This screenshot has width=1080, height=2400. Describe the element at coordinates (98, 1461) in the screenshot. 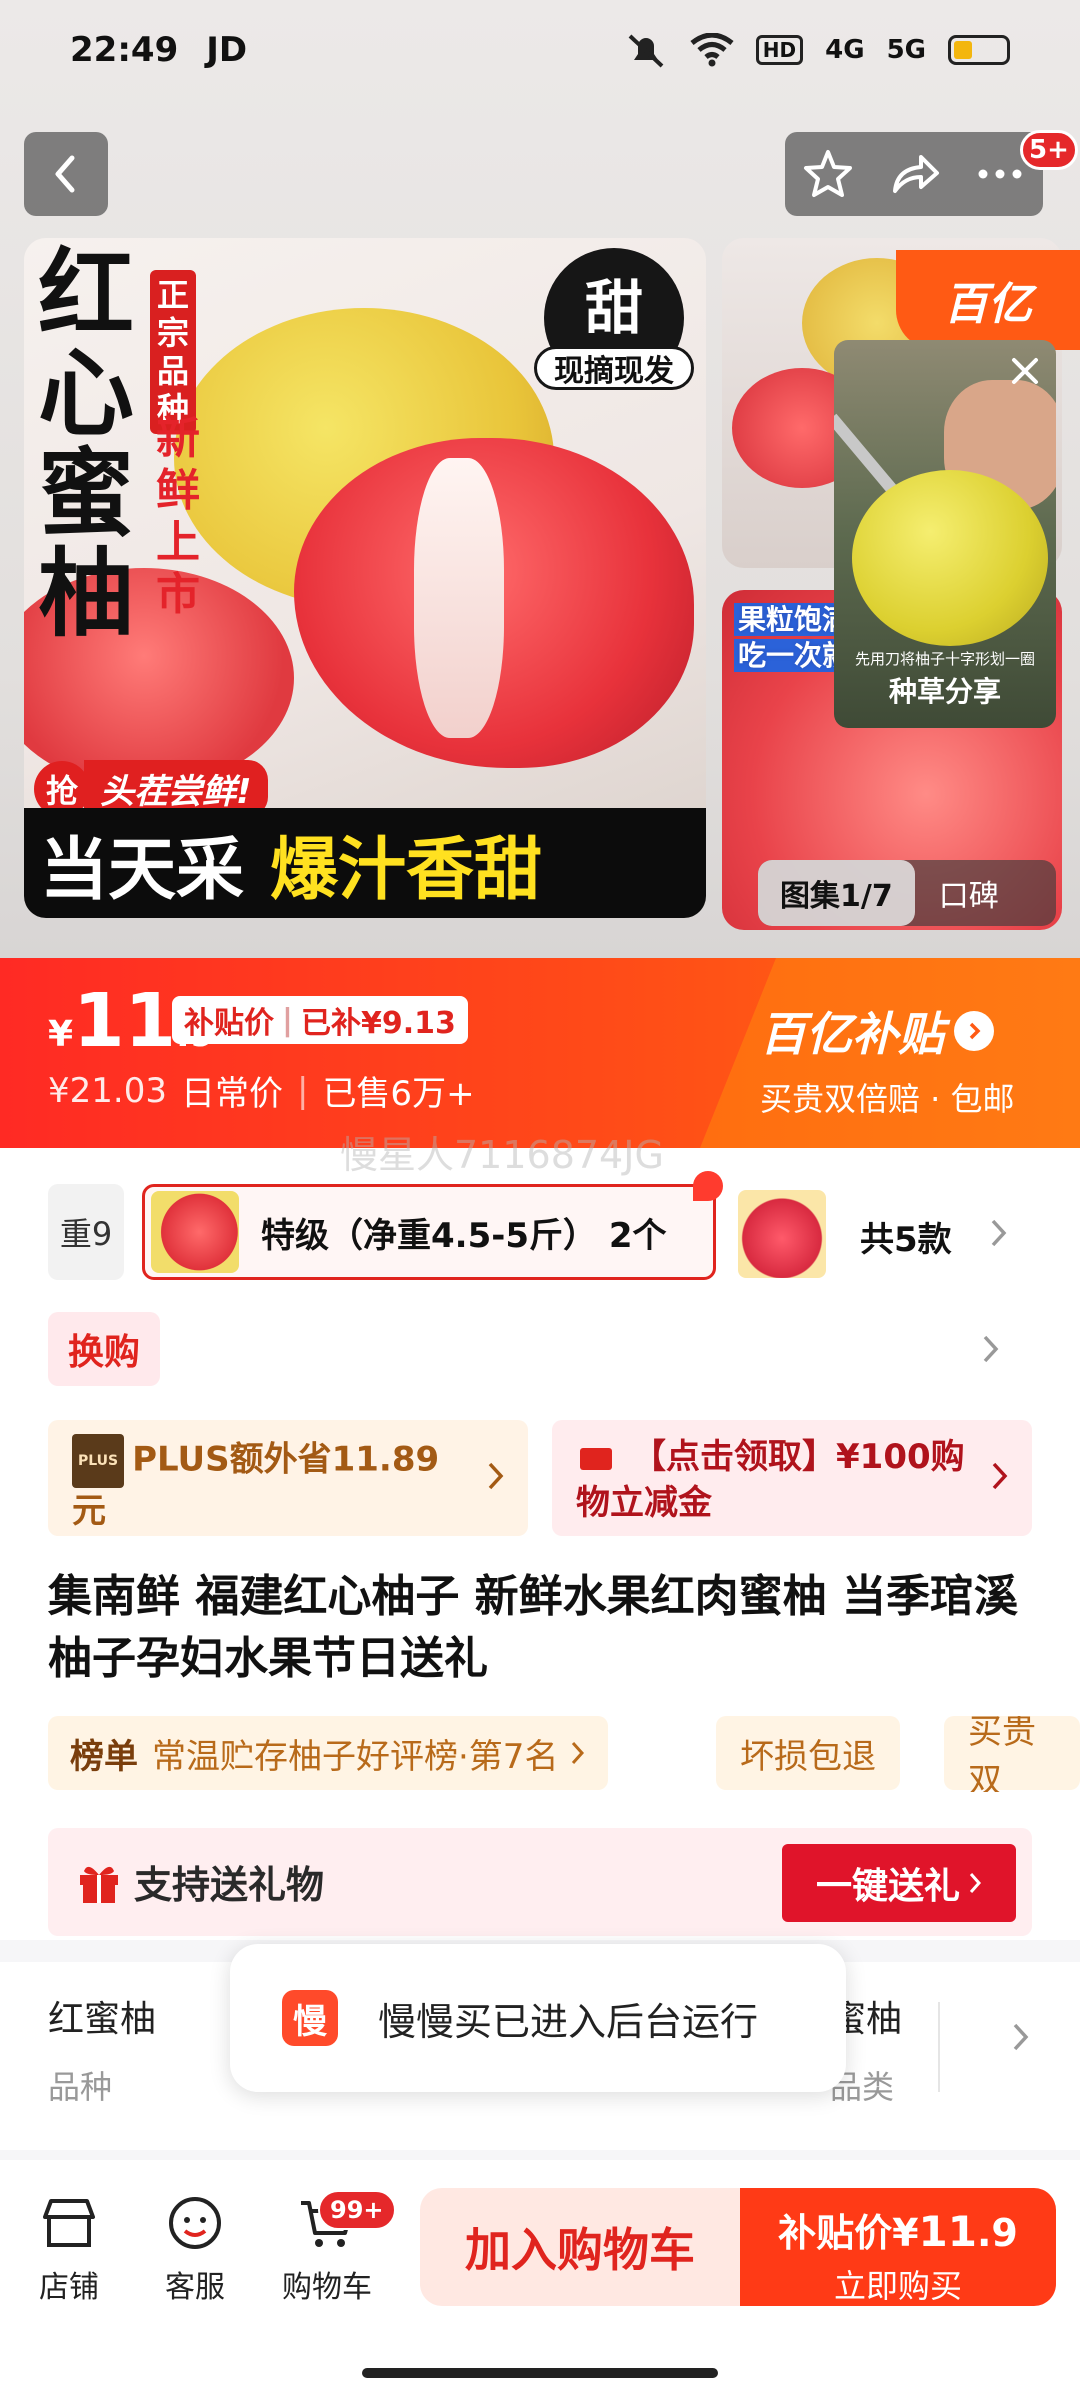

I see `plus-logo: PLUS` at that location.